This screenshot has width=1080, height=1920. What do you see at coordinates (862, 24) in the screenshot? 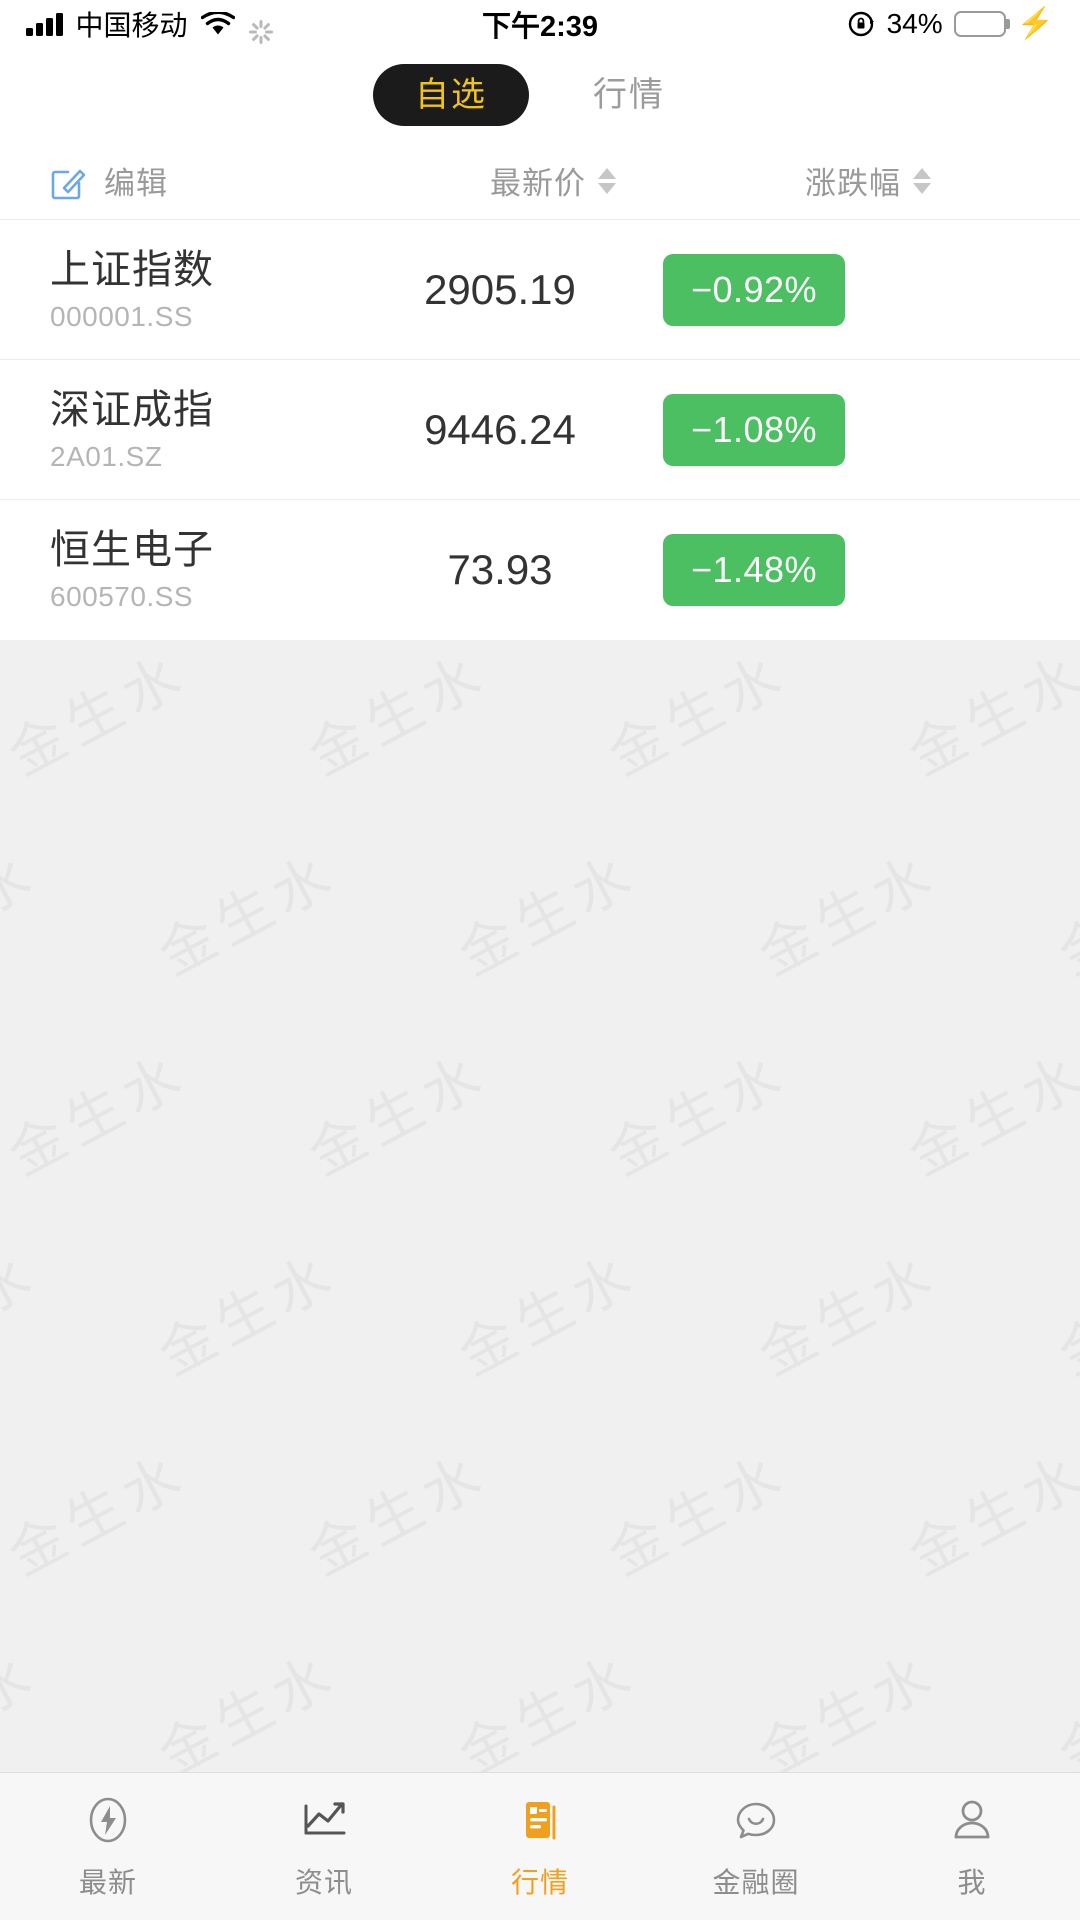
I see `rotation-lock-icon` at bounding box center [862, 24].